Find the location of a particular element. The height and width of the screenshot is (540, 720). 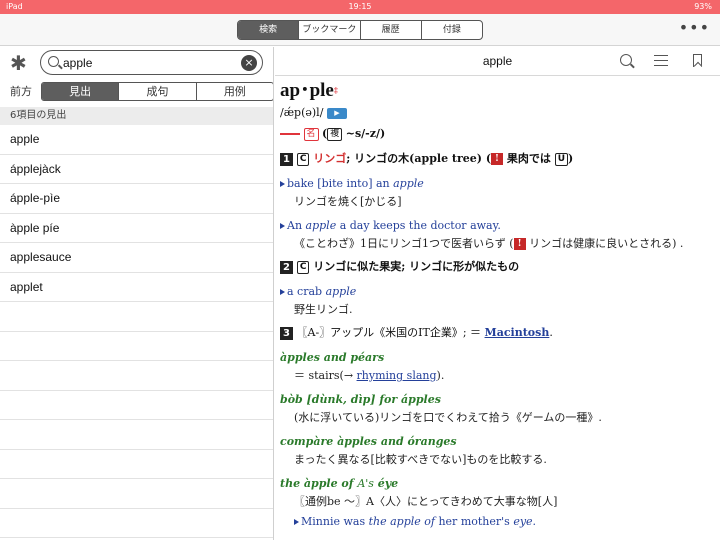

status-time: 19:15 is located at coordinates (360, 6).